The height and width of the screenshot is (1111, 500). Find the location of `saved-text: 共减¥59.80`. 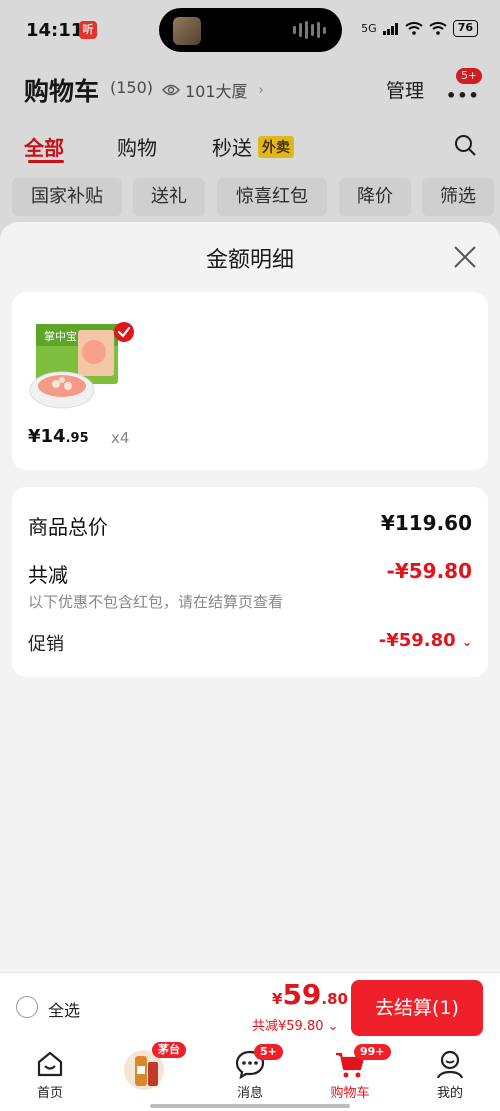

saved-text: 共减¥59.80 is located at coordinates (288, 1026).